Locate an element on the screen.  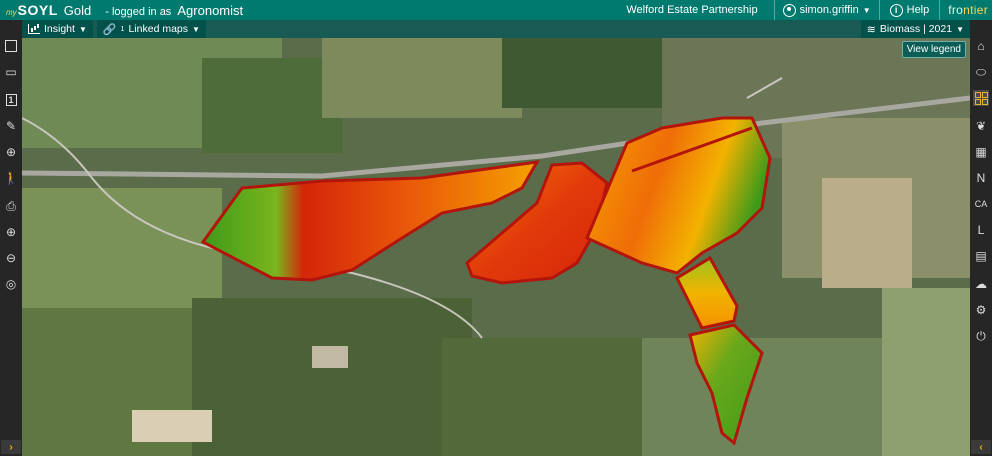
layer-label: Biomass | 2021 is located at coordinates (916, 29).